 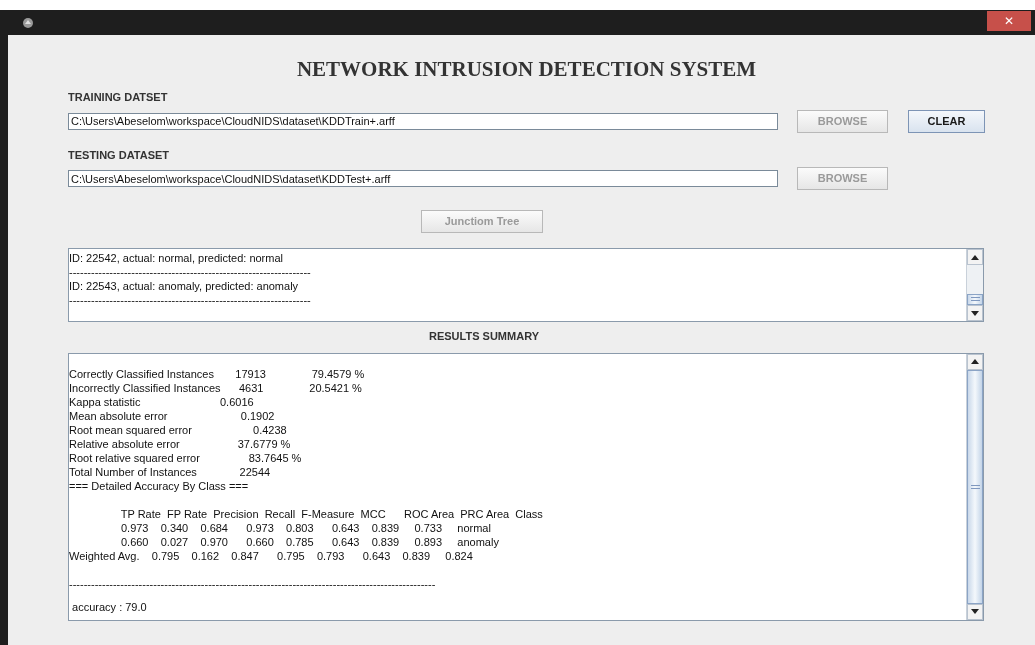 I want to click on result-line: ----------------------------------------------------------------------------------------------------, so click(x=253, y=583).